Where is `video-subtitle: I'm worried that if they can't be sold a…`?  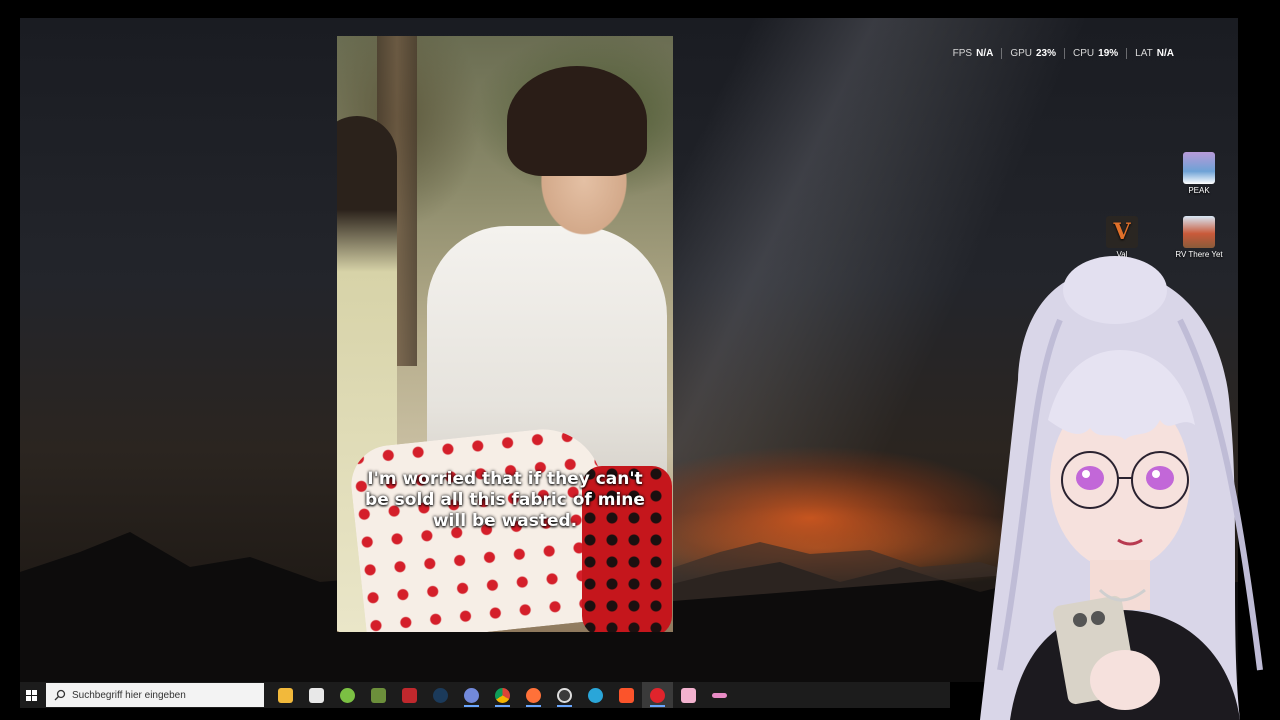
video-subtitle: I'm worried that if they can't be sold a… is located at coordinates (505, 500).